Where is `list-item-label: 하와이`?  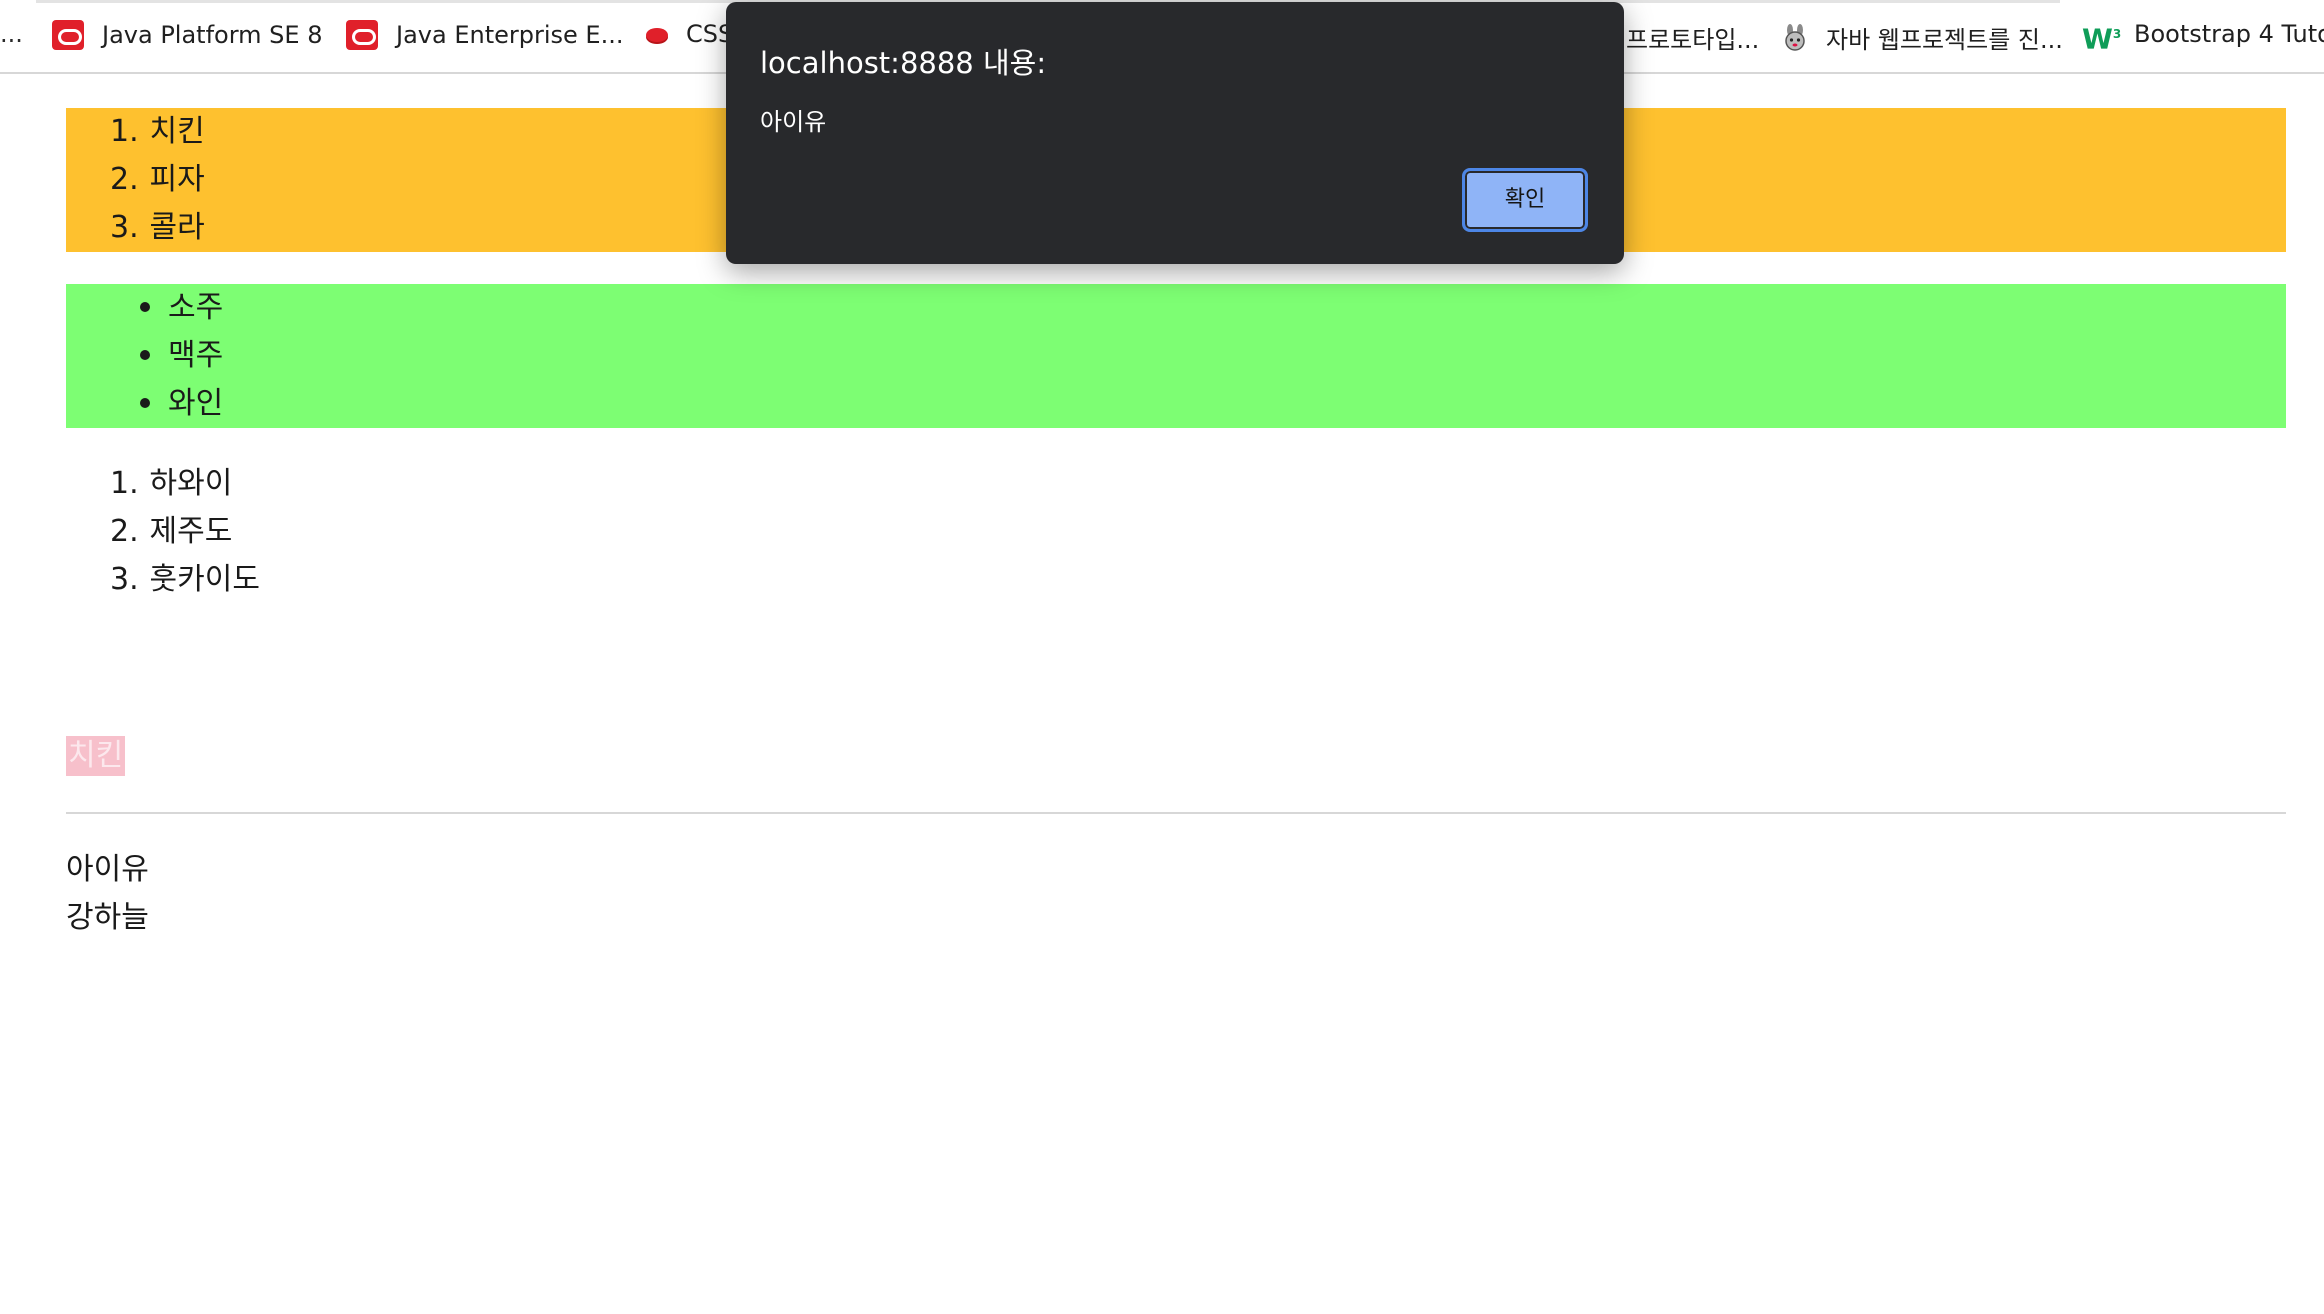
list-item-label: 하와이 is located at coordinates (191, 483).